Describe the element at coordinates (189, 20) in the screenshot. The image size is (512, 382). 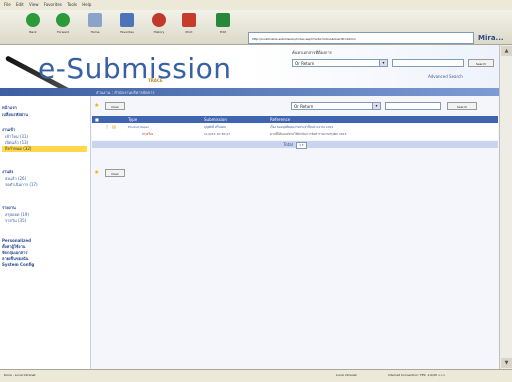
I see `print-icon` at that location.